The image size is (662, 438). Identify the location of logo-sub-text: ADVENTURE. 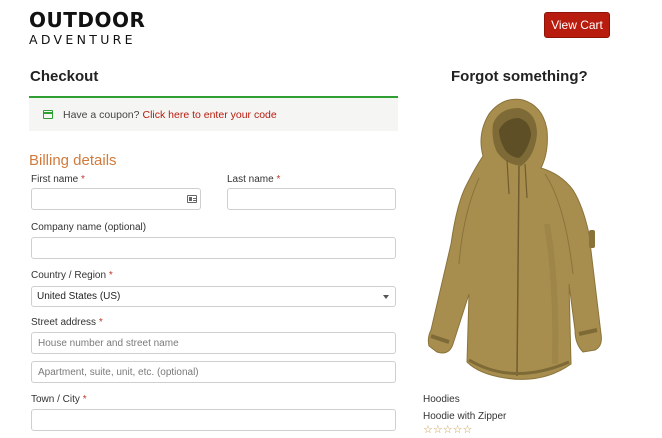
(82, 39).